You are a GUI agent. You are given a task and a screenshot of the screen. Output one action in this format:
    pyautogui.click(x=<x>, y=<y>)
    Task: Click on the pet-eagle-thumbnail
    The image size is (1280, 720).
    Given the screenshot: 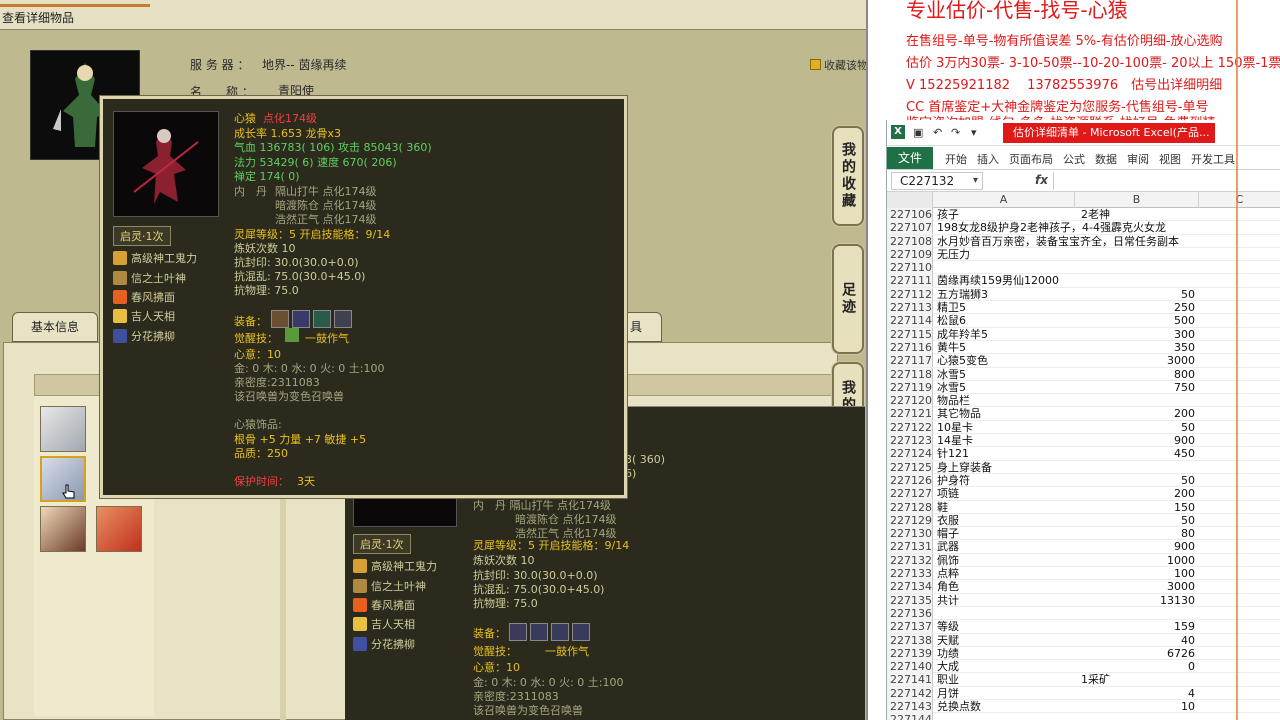 What is the action you would take?
    pyautogui.click(x=63, y=429)
    